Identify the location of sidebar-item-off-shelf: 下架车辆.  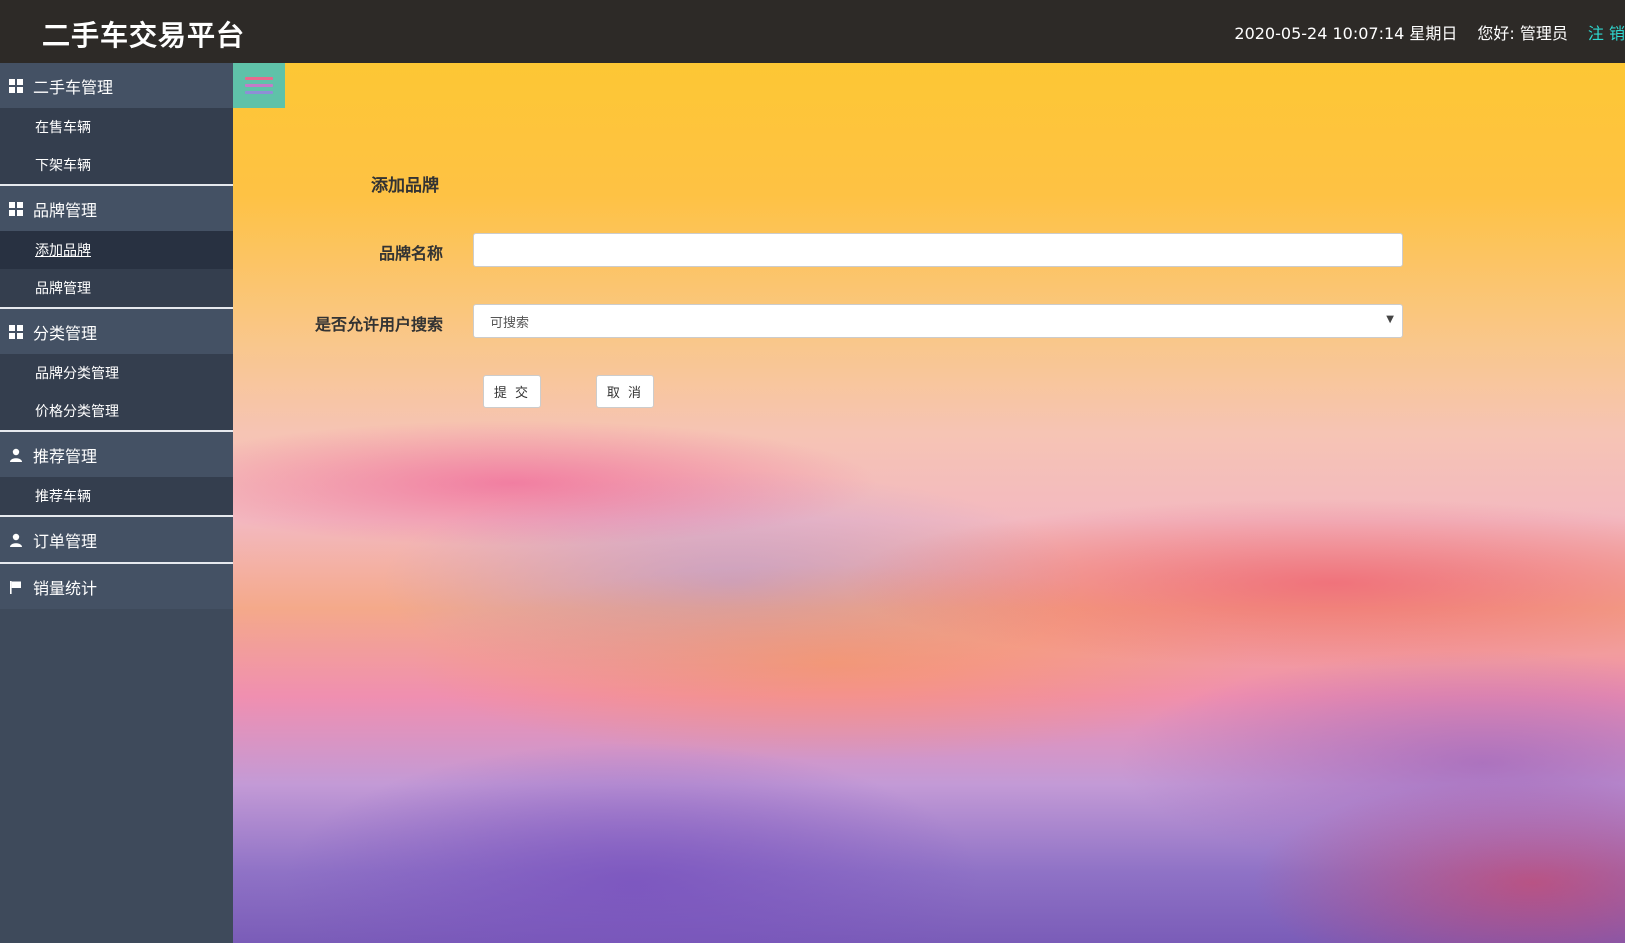
(116, 165).